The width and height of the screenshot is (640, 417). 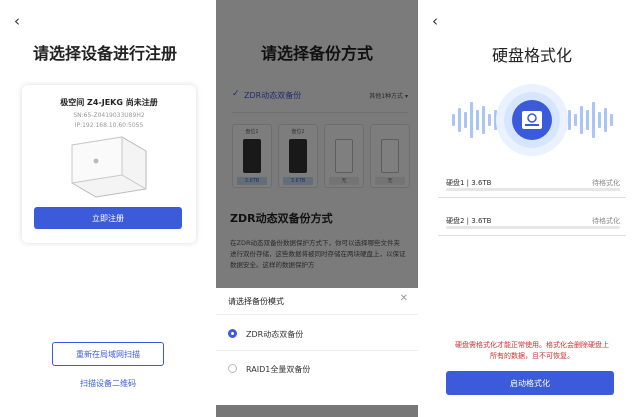 I want to click on bottom-bar, so click(x=317, y=411).